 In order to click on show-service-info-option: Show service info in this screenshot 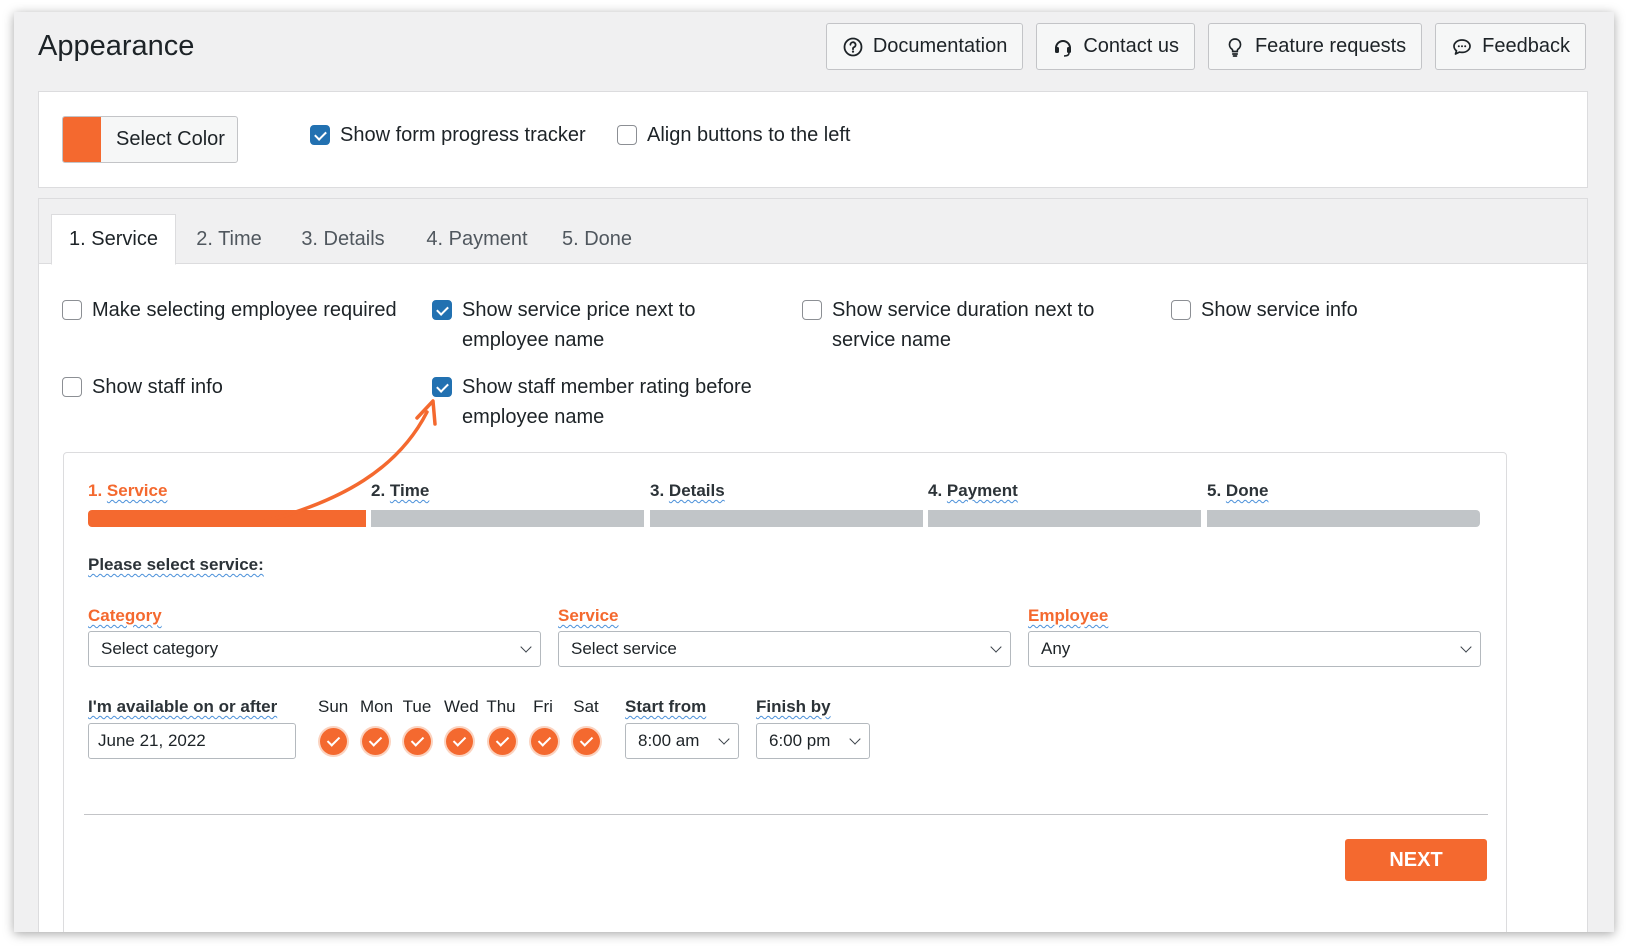, I will do `click(1264, 310)`.